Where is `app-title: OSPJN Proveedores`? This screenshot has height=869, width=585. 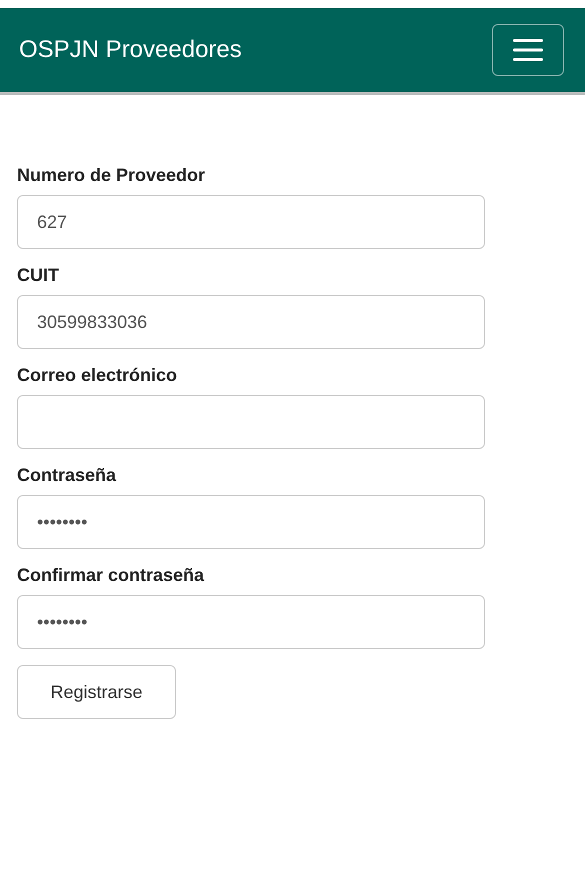
app-title: OSPJN Proveedores is located at coordinates (130, 50).